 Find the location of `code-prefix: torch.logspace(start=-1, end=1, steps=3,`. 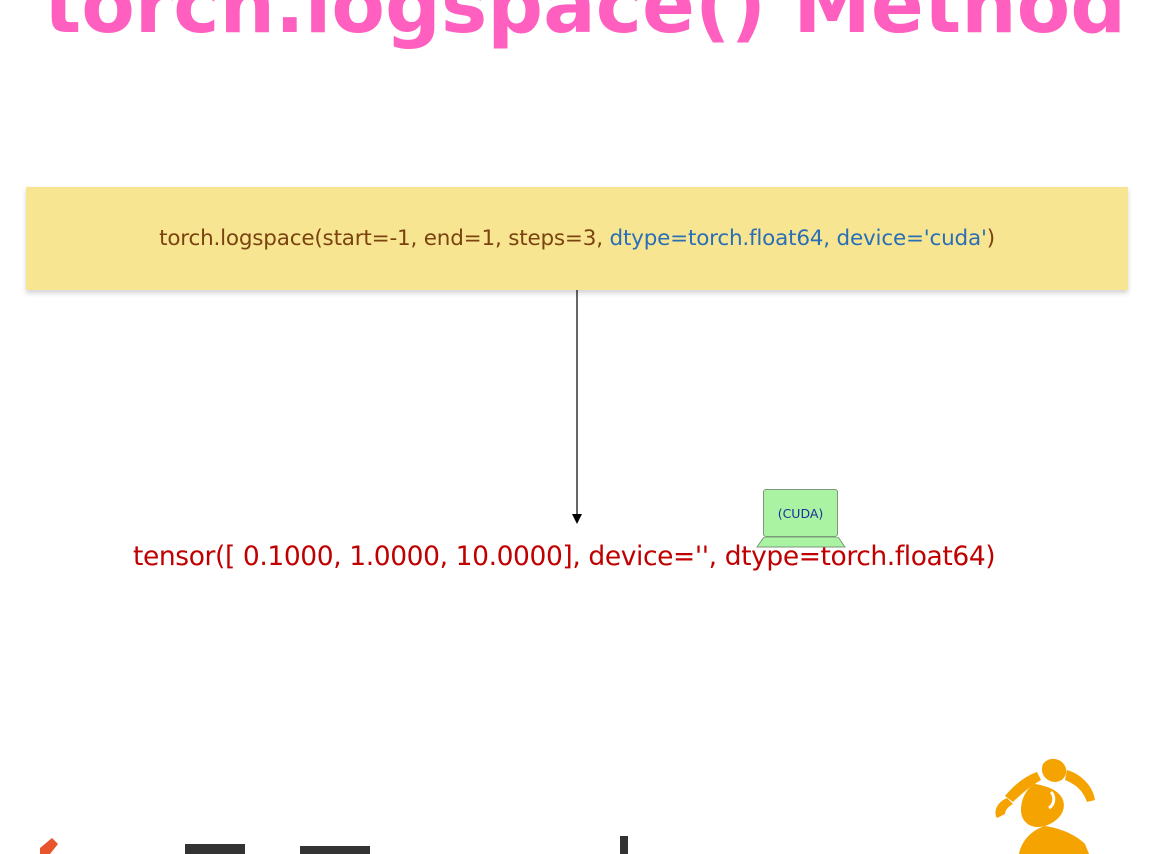

code-prefix: torch.logspace(start=-1, end=1, steps=3, is located at coordinates (384, 238).